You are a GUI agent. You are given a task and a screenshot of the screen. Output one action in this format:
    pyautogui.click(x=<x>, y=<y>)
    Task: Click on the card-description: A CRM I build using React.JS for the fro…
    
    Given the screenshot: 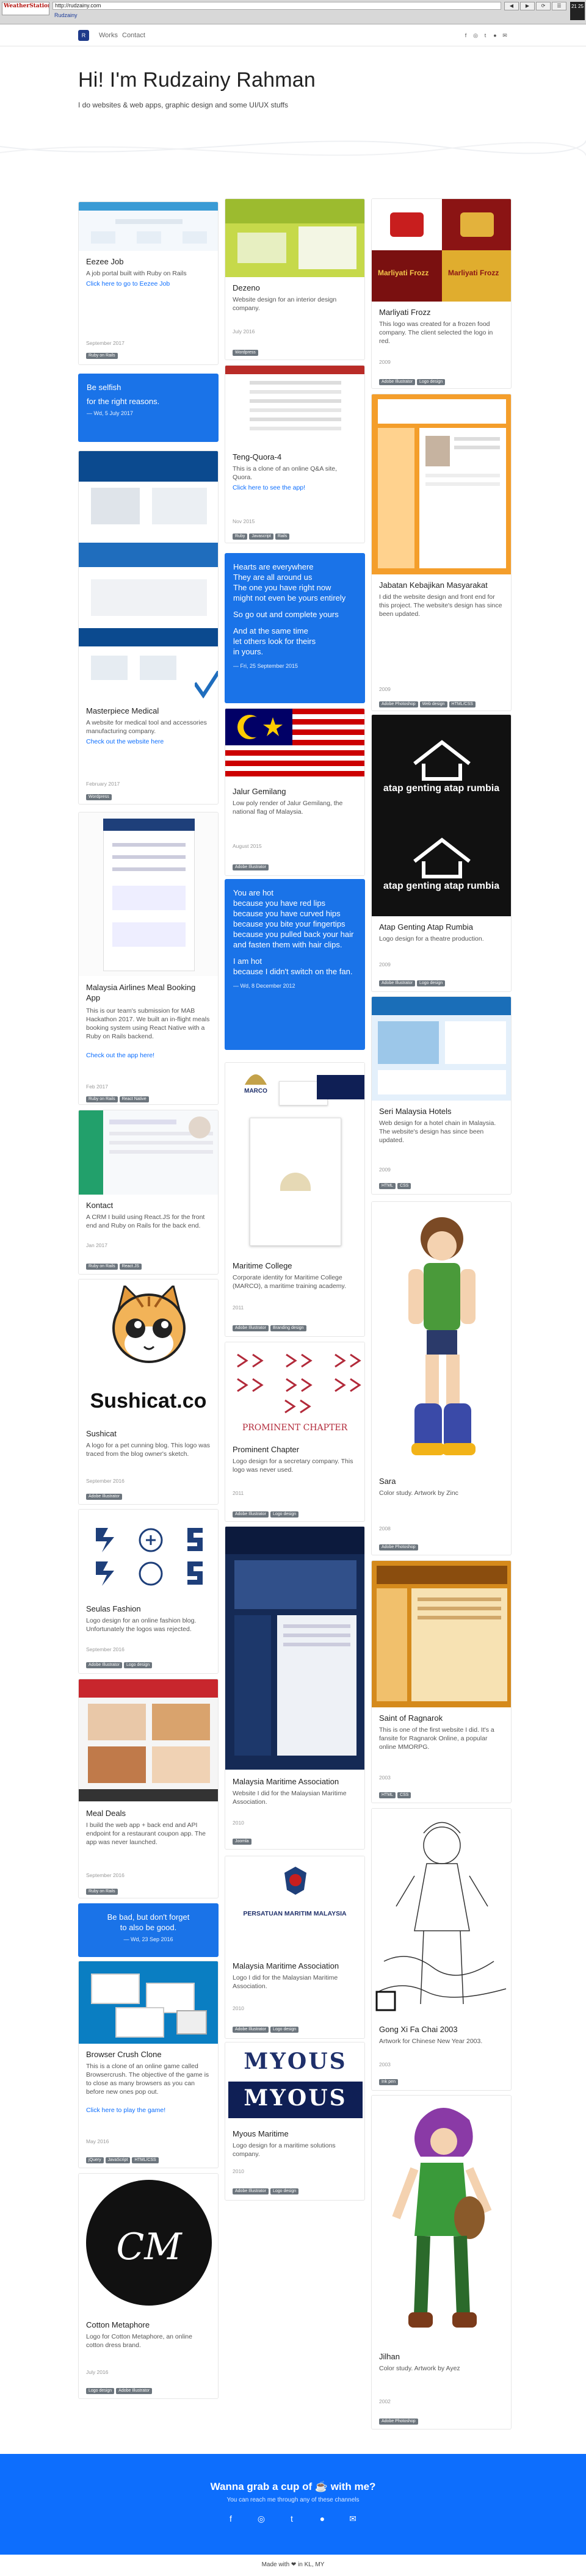 What is the action you would take?
    pyautogui.click(x=145, y=1221)
    